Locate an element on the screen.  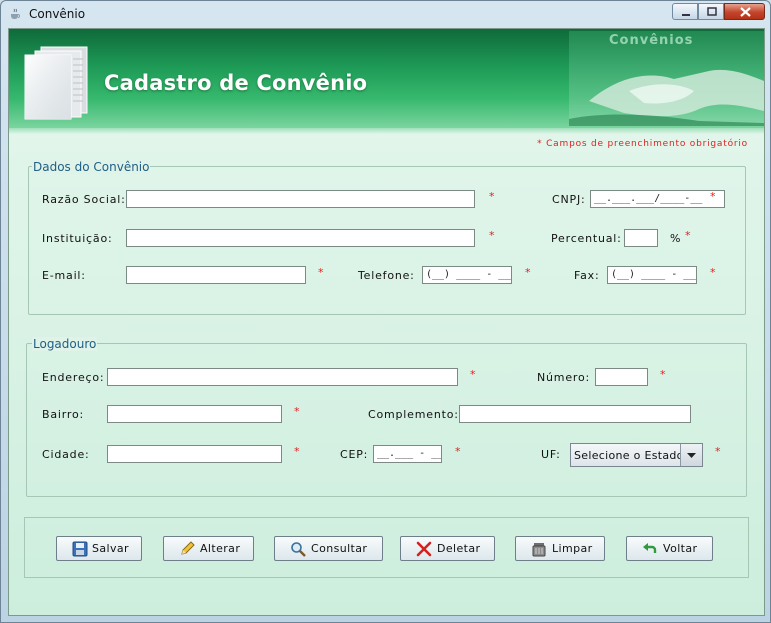
required-fields-note: * Campos de preenchimento obrigatório is located at coordinates (642, 144).